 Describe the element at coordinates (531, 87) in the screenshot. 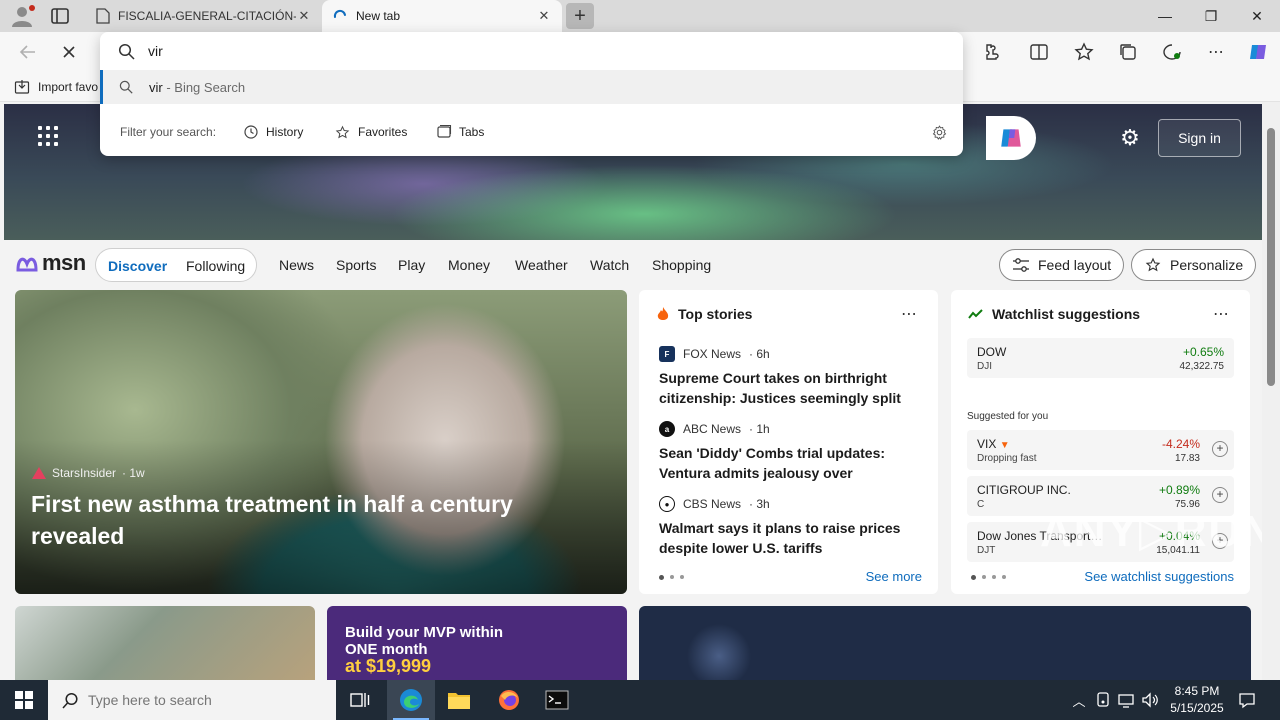

I see `bing-search-suggestion: vir - Bing Search` at that location.